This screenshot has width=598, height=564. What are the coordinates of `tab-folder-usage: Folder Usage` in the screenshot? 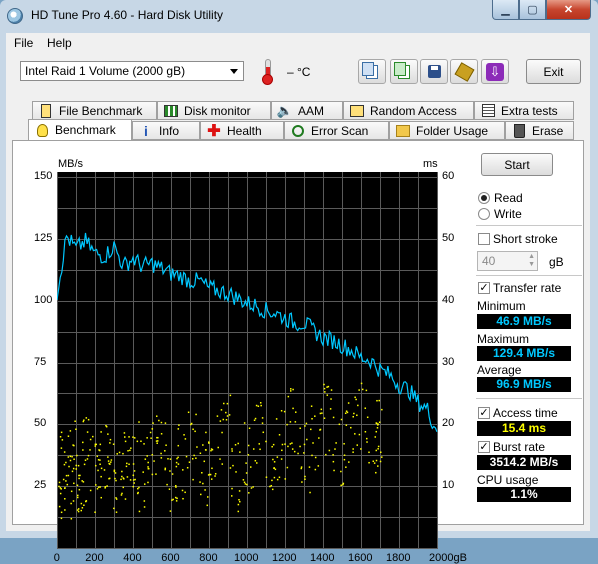 It's located at (447, 130).